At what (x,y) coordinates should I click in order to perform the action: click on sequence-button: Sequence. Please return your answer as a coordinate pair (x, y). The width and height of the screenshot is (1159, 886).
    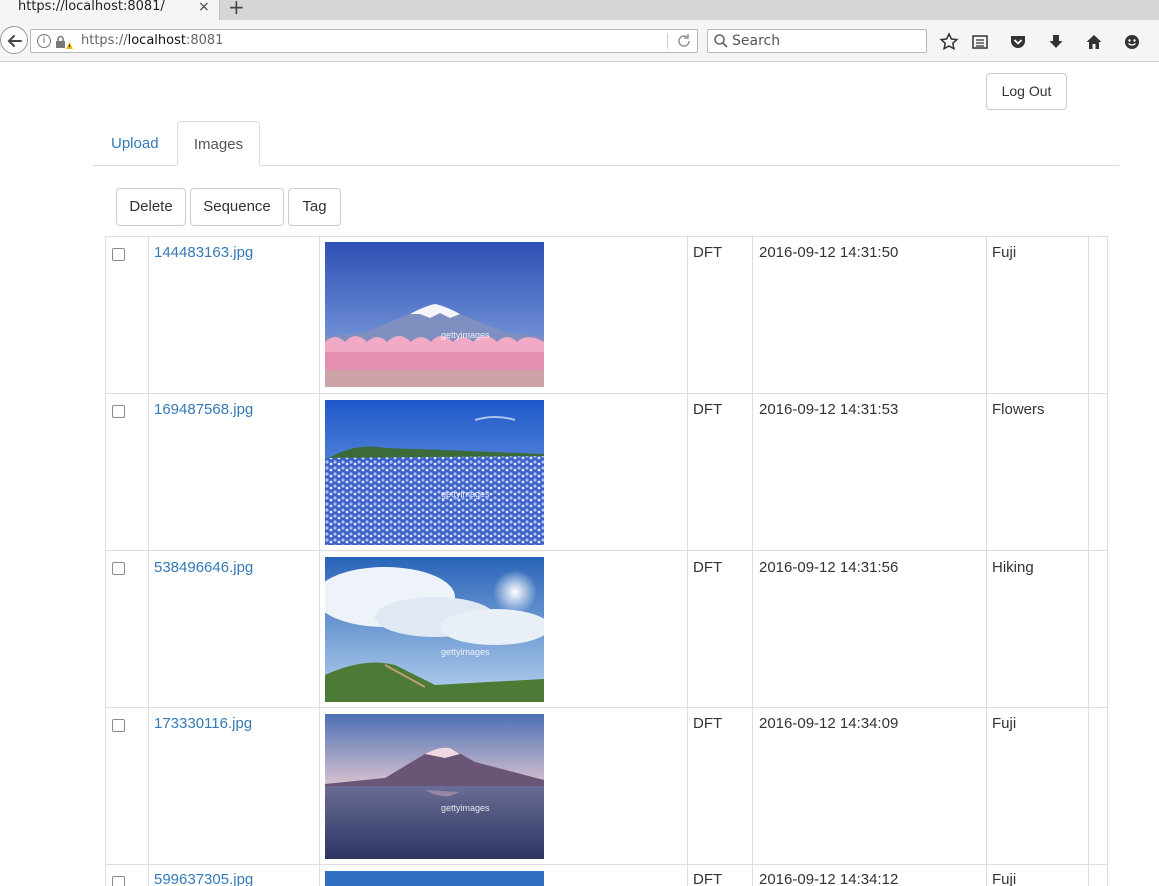
    Looking at the image, I should click on (237, 207).